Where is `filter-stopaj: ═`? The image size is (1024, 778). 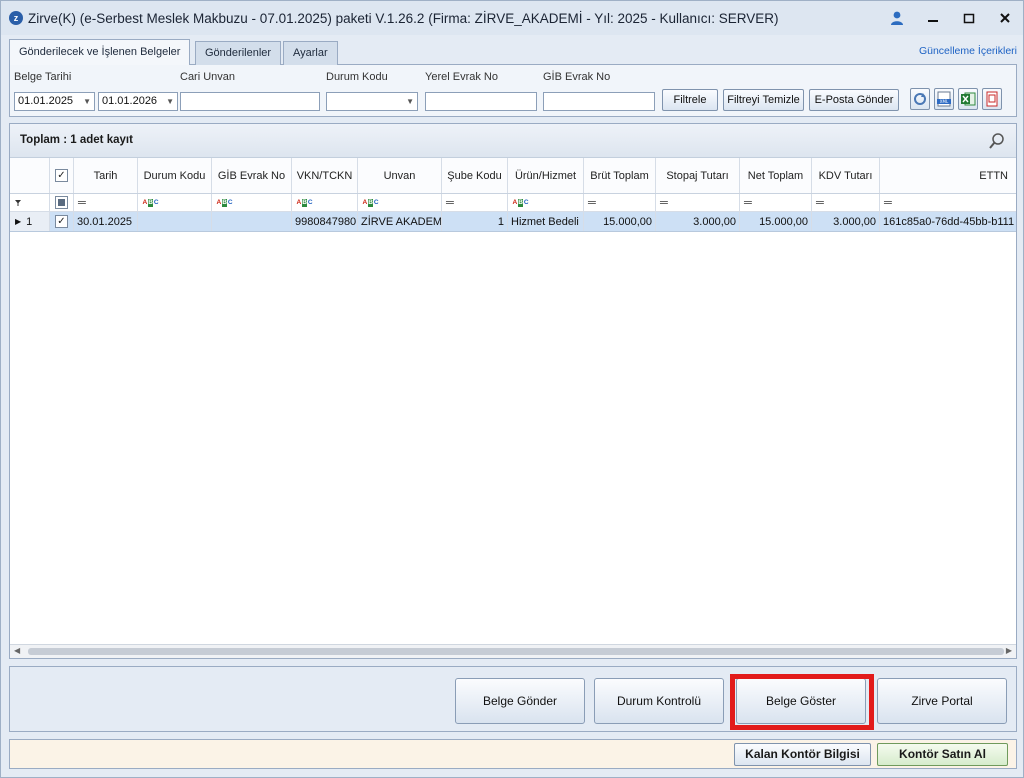 filter-stopaj: ═ is located at coordinates (698, 202).